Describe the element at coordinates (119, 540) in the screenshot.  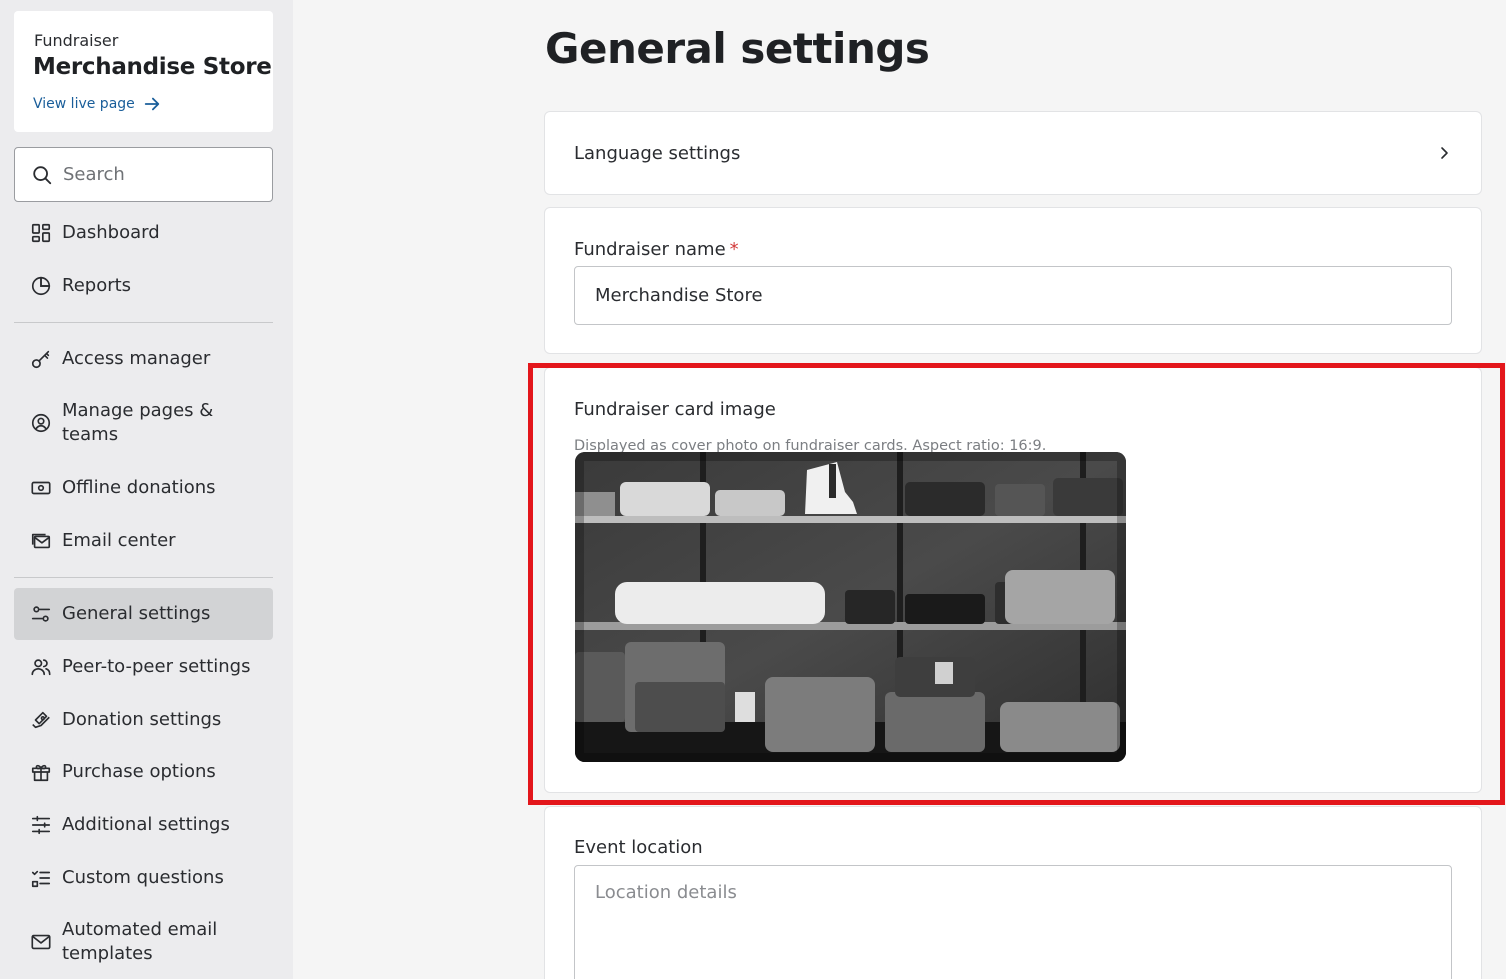
I see `sidebar-item-label: Email center` at that location.